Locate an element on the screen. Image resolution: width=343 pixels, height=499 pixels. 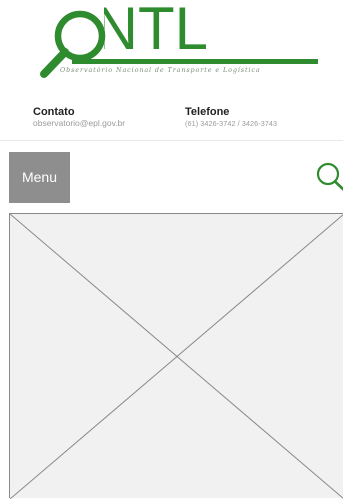
search-button is located at coordinates (327, 177).